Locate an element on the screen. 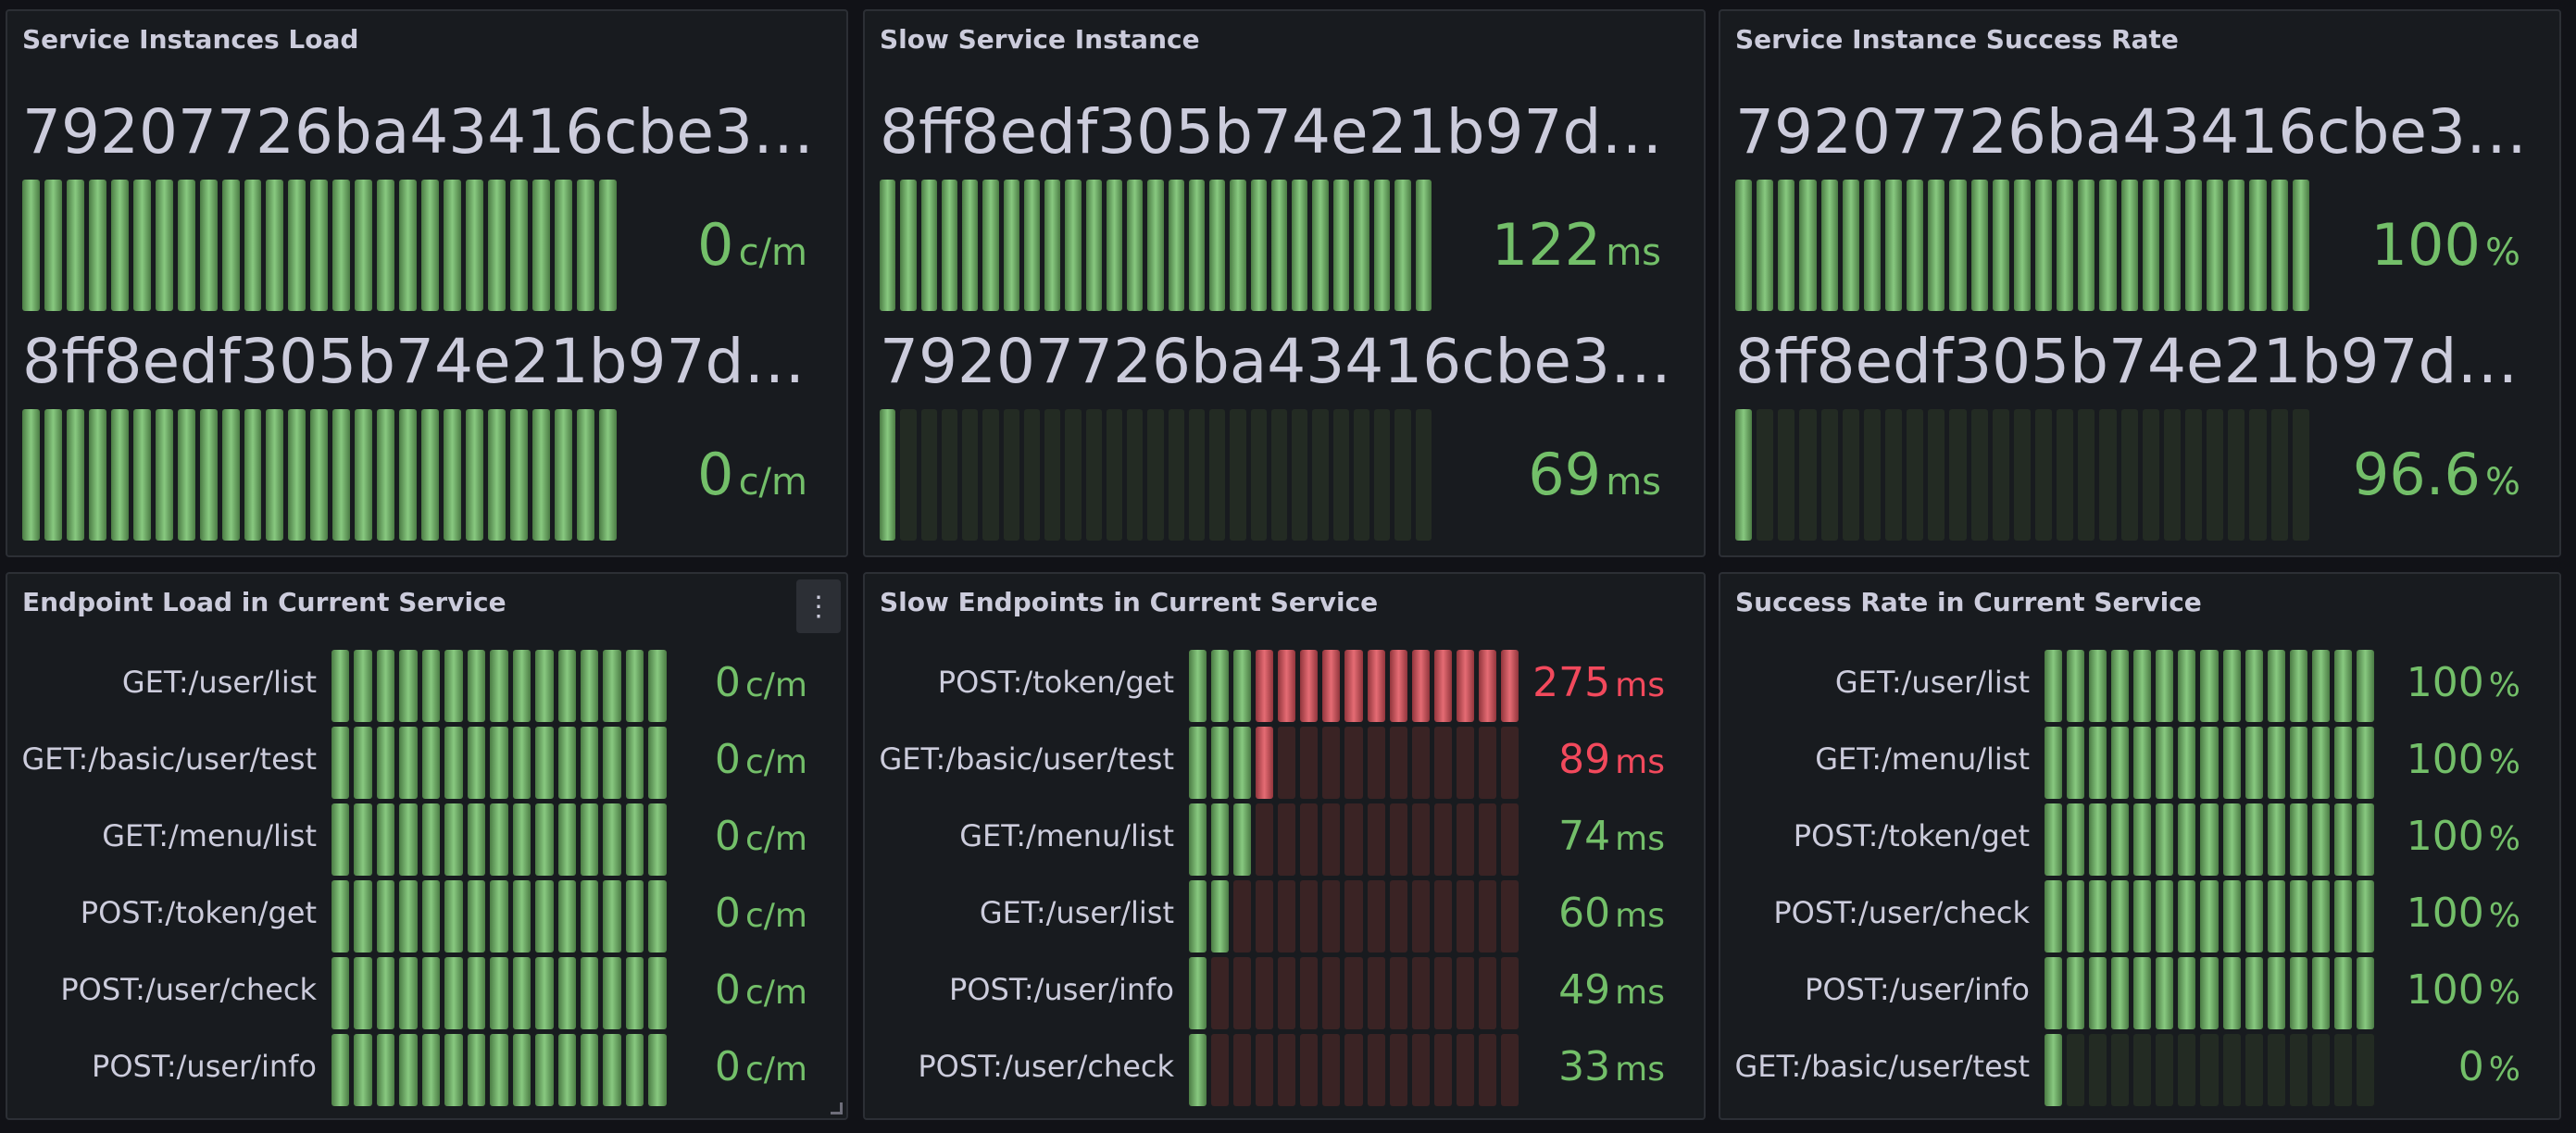  panel-title: Service Instance Success Rate is located at coordinates (1957, 40).